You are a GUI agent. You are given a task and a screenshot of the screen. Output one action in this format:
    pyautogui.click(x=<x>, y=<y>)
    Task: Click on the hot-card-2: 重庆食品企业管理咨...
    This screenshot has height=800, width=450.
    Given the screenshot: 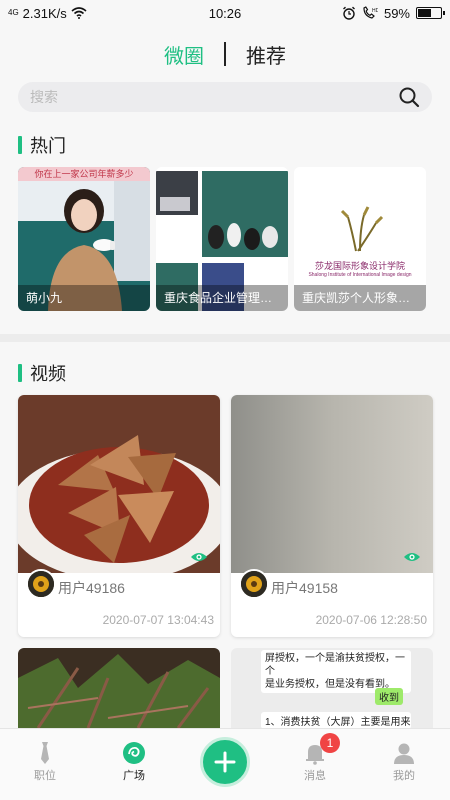 What is the action you would take?
    pyautogui.click(x=222, y=239)
    